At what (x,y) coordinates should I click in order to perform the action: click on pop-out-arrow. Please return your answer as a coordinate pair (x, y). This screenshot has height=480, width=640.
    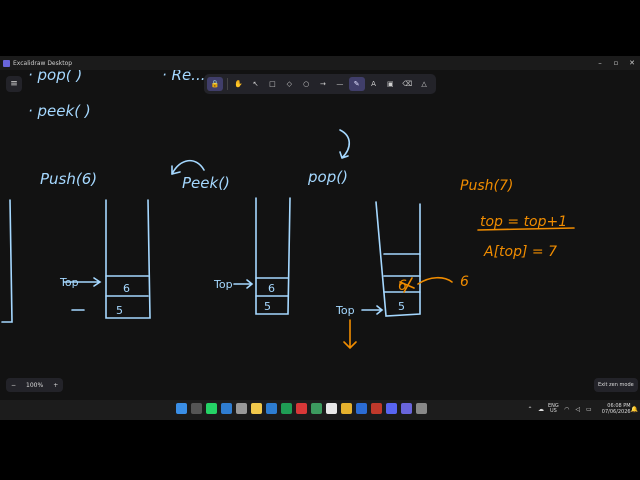
    Looking at the image, I should click on (435, 280).